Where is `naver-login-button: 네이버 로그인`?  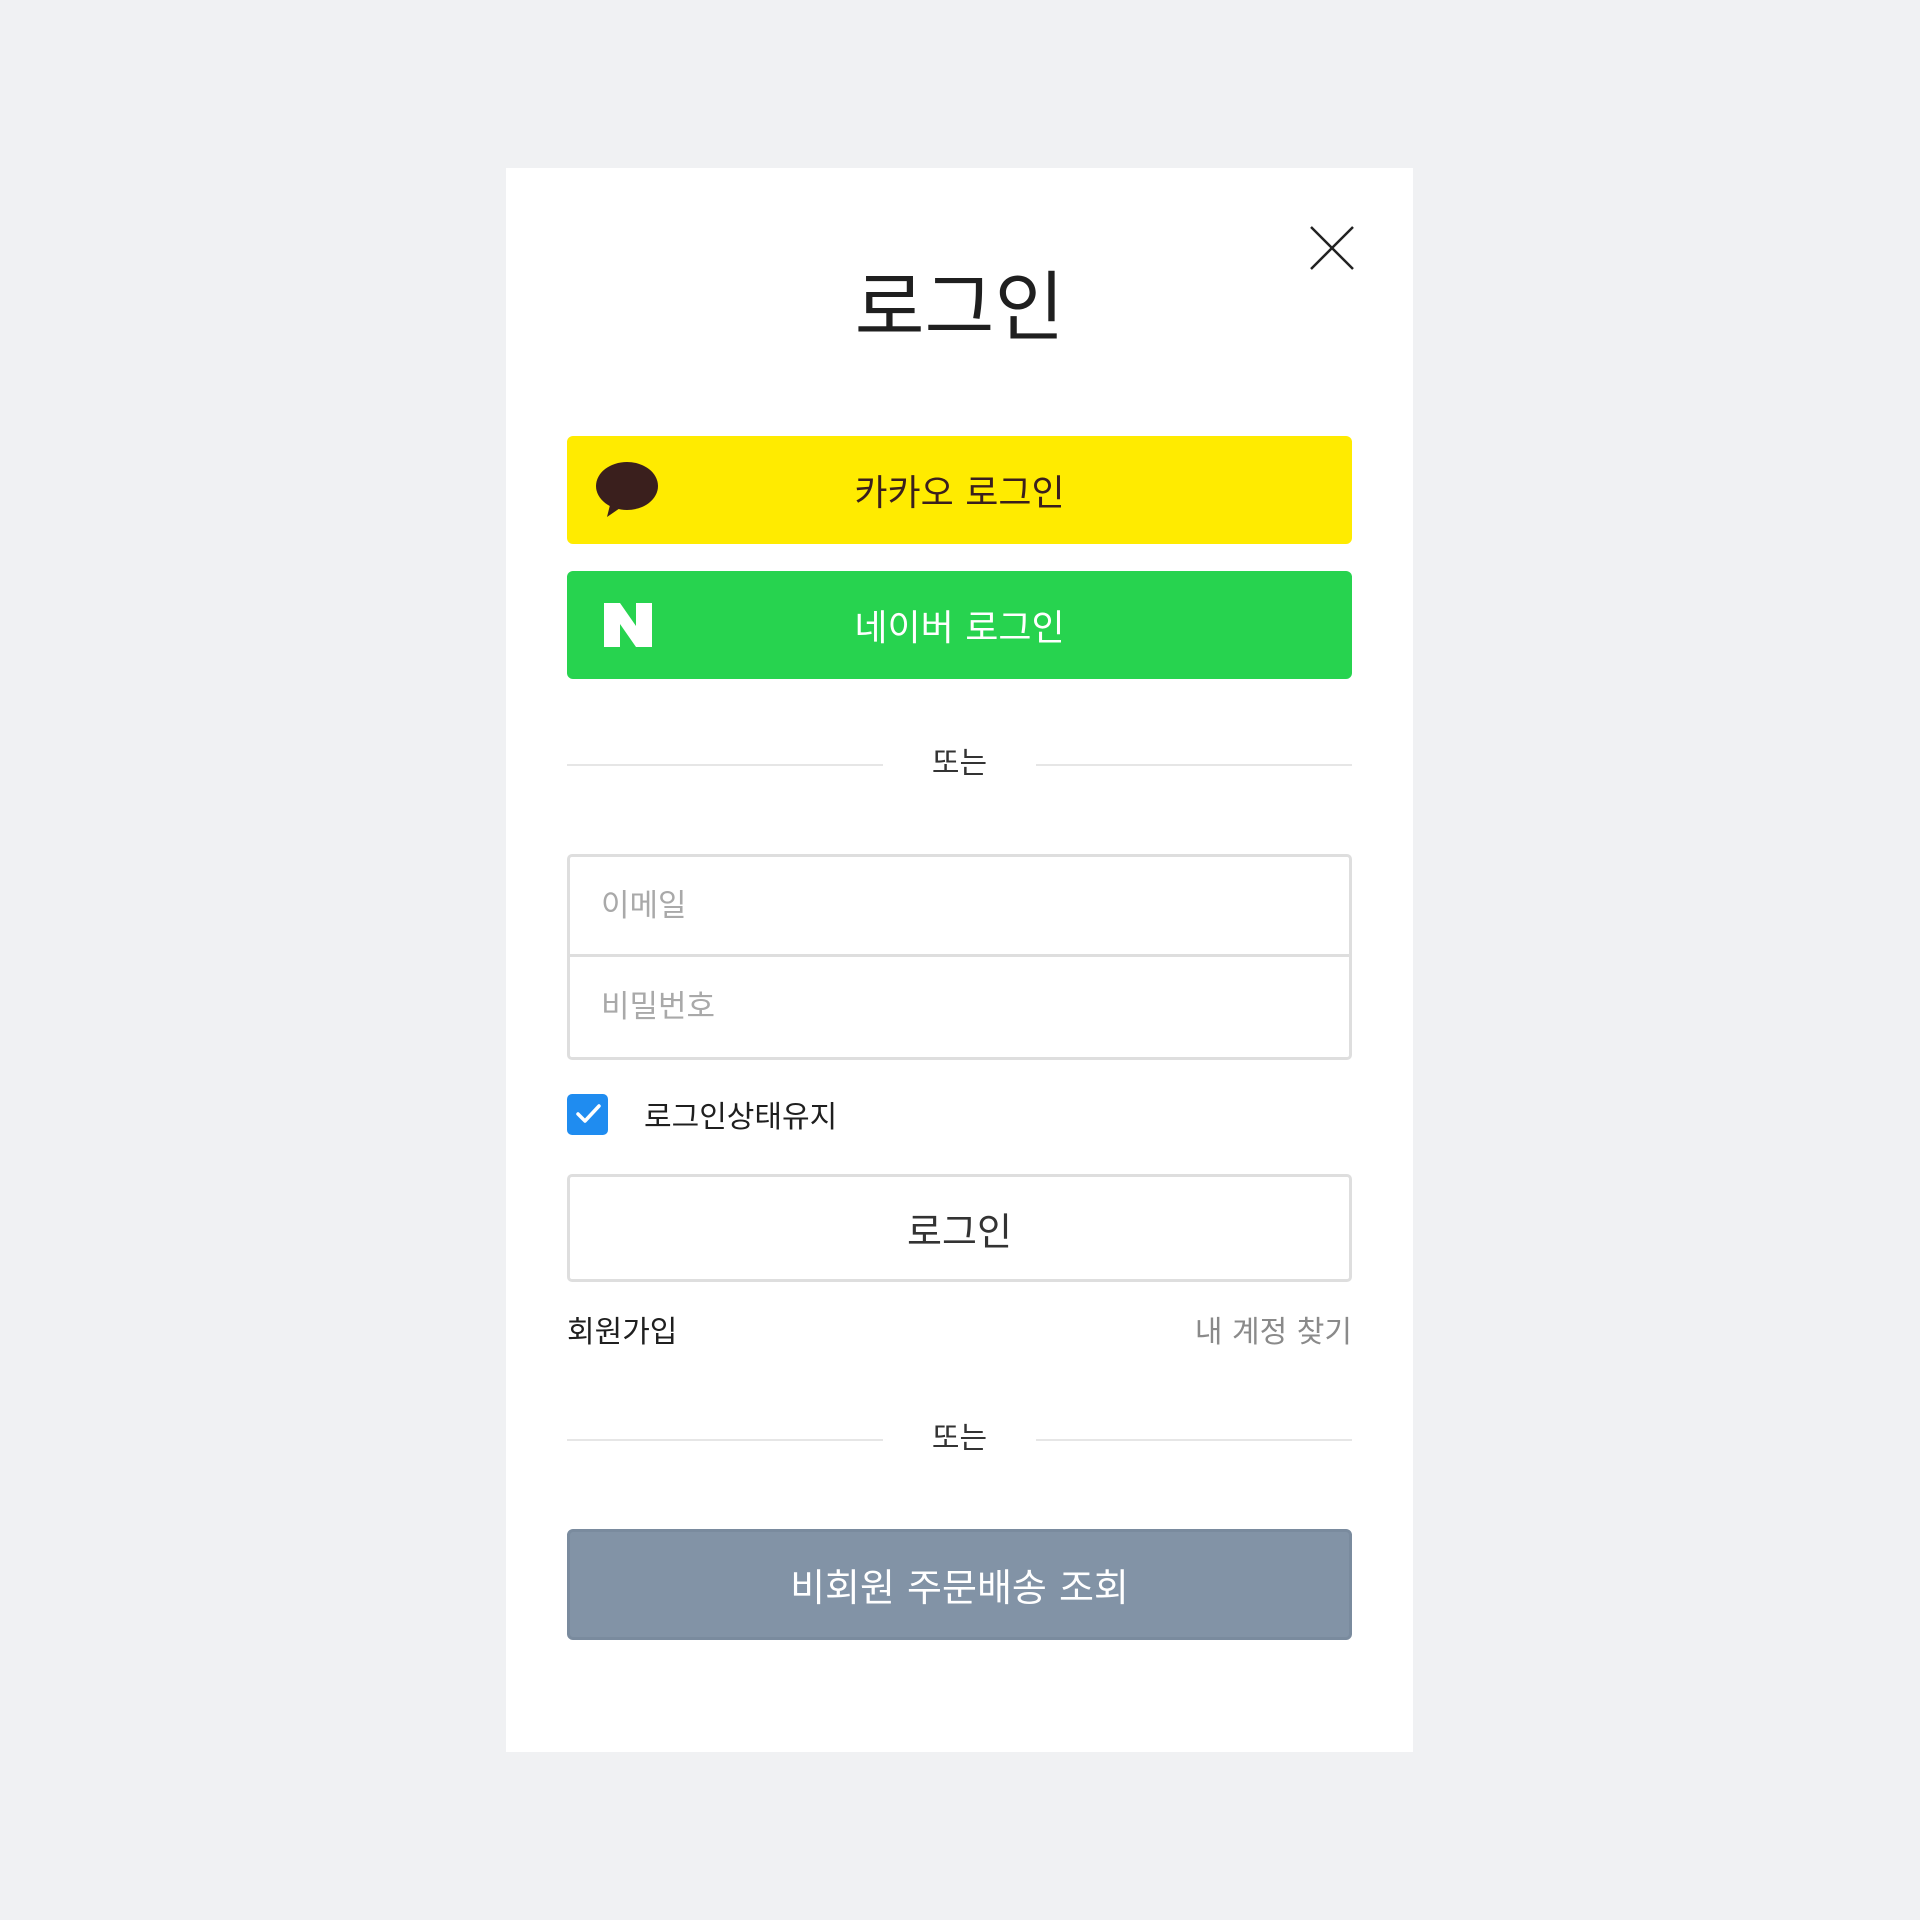
naver-login-button: 네이버 로그인 is located at coordinates (959, 625).